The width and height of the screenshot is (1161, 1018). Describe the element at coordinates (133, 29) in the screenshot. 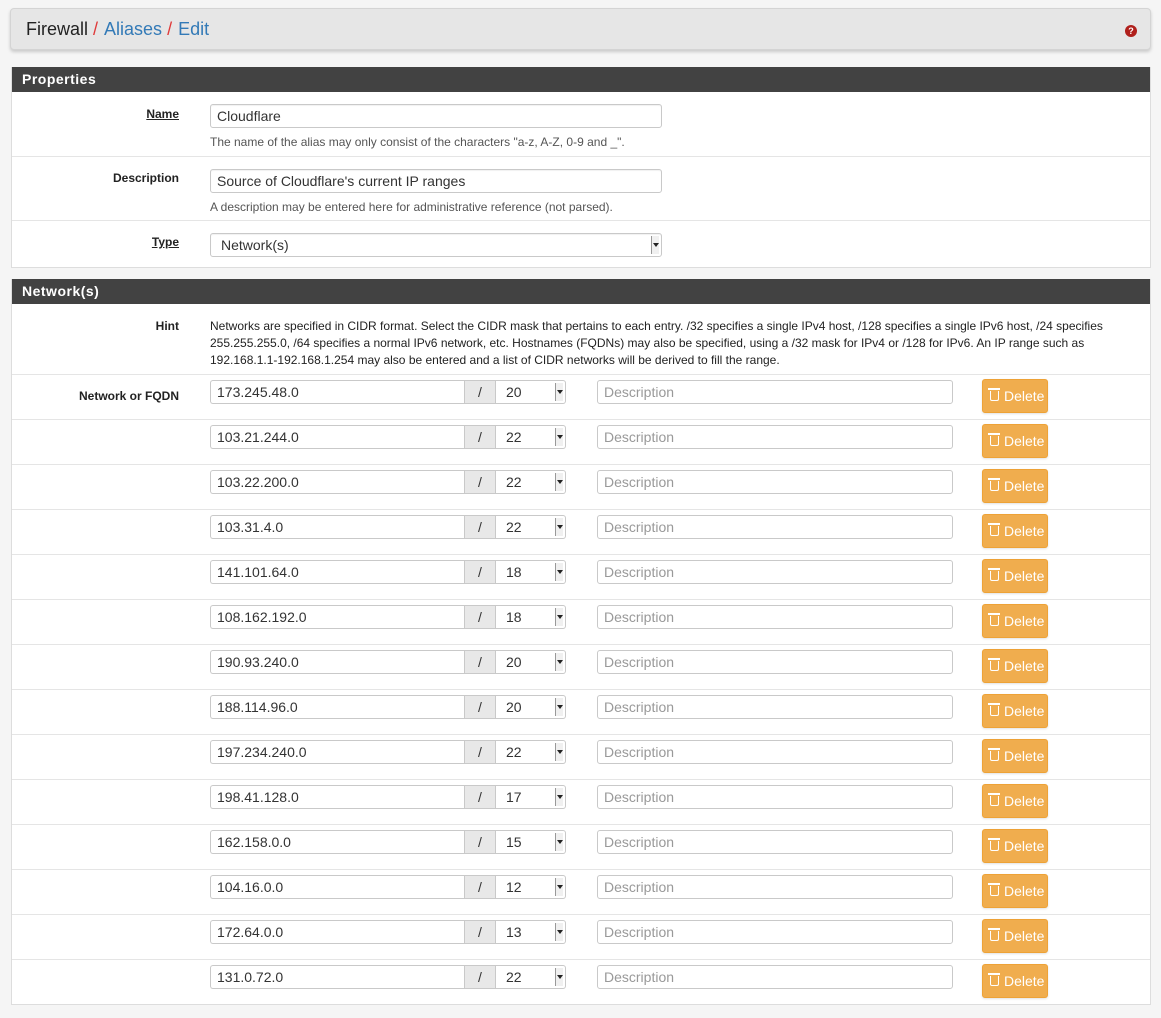

I see `breadcrumb-aliases-link: Aliases` at that location.